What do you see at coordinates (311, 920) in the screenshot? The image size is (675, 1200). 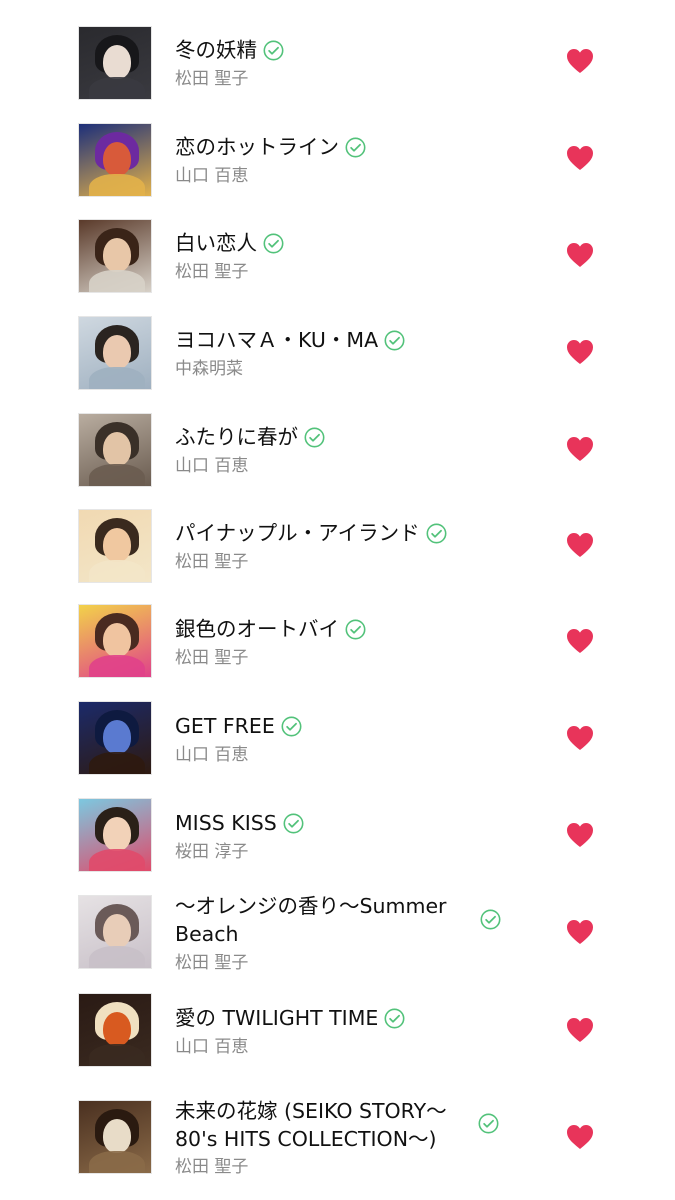 I see `song-title: 〜オレンジの香り〜Summer Beach` at bounding box center [311, 920].